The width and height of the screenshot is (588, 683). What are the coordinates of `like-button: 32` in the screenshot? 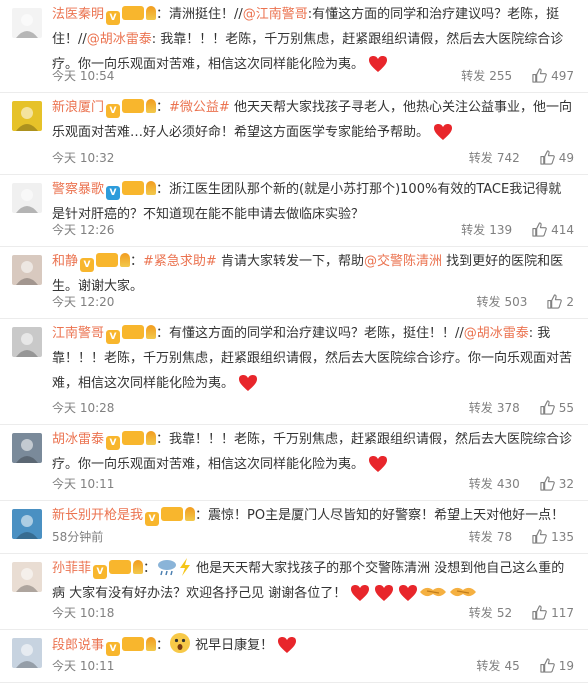 It's located at (557, 483).